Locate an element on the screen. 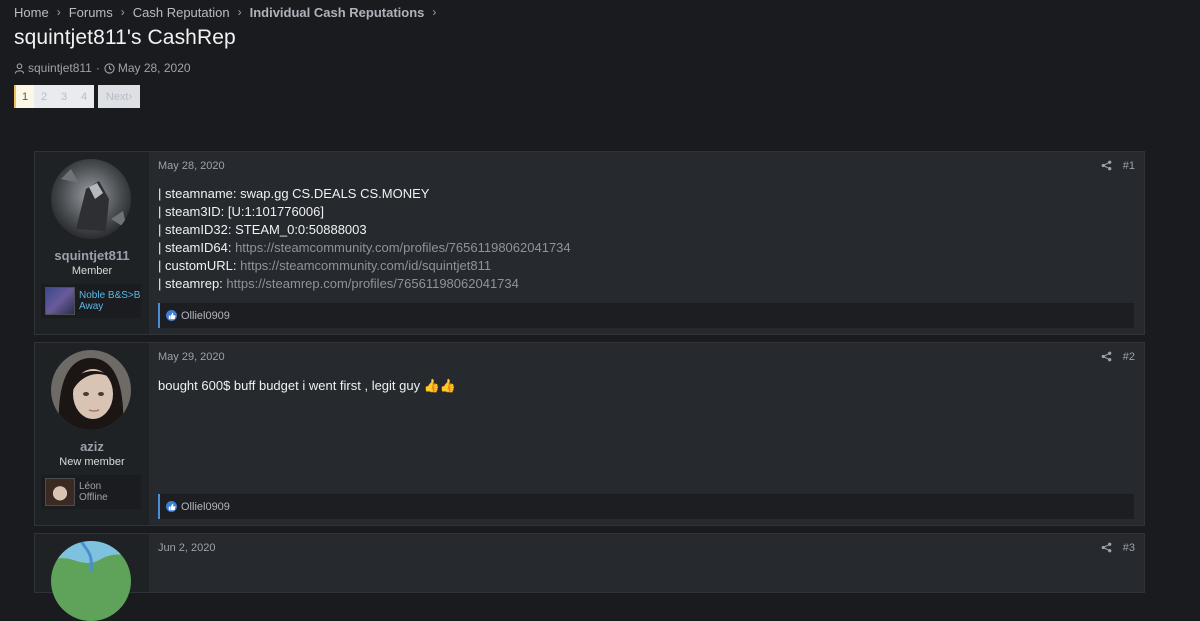  line-value: [U:1:101776006] is located at coordinates (275, 211).